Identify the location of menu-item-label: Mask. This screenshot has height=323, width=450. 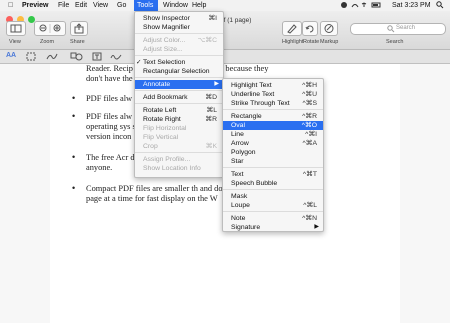
(239, 196).